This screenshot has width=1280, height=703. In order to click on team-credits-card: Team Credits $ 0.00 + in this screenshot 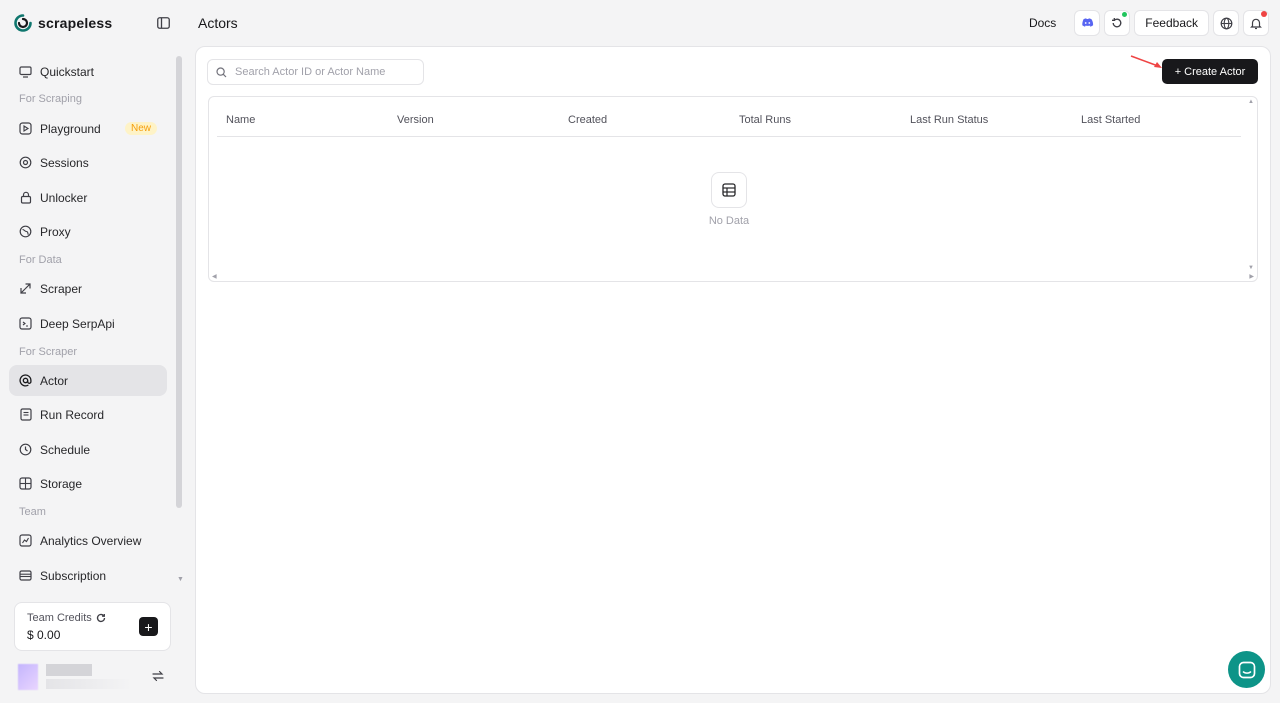, I will do `click(92, 626)`.